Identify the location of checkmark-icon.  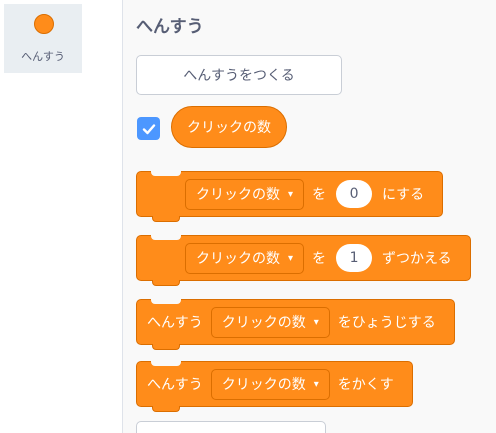
(148, 128).